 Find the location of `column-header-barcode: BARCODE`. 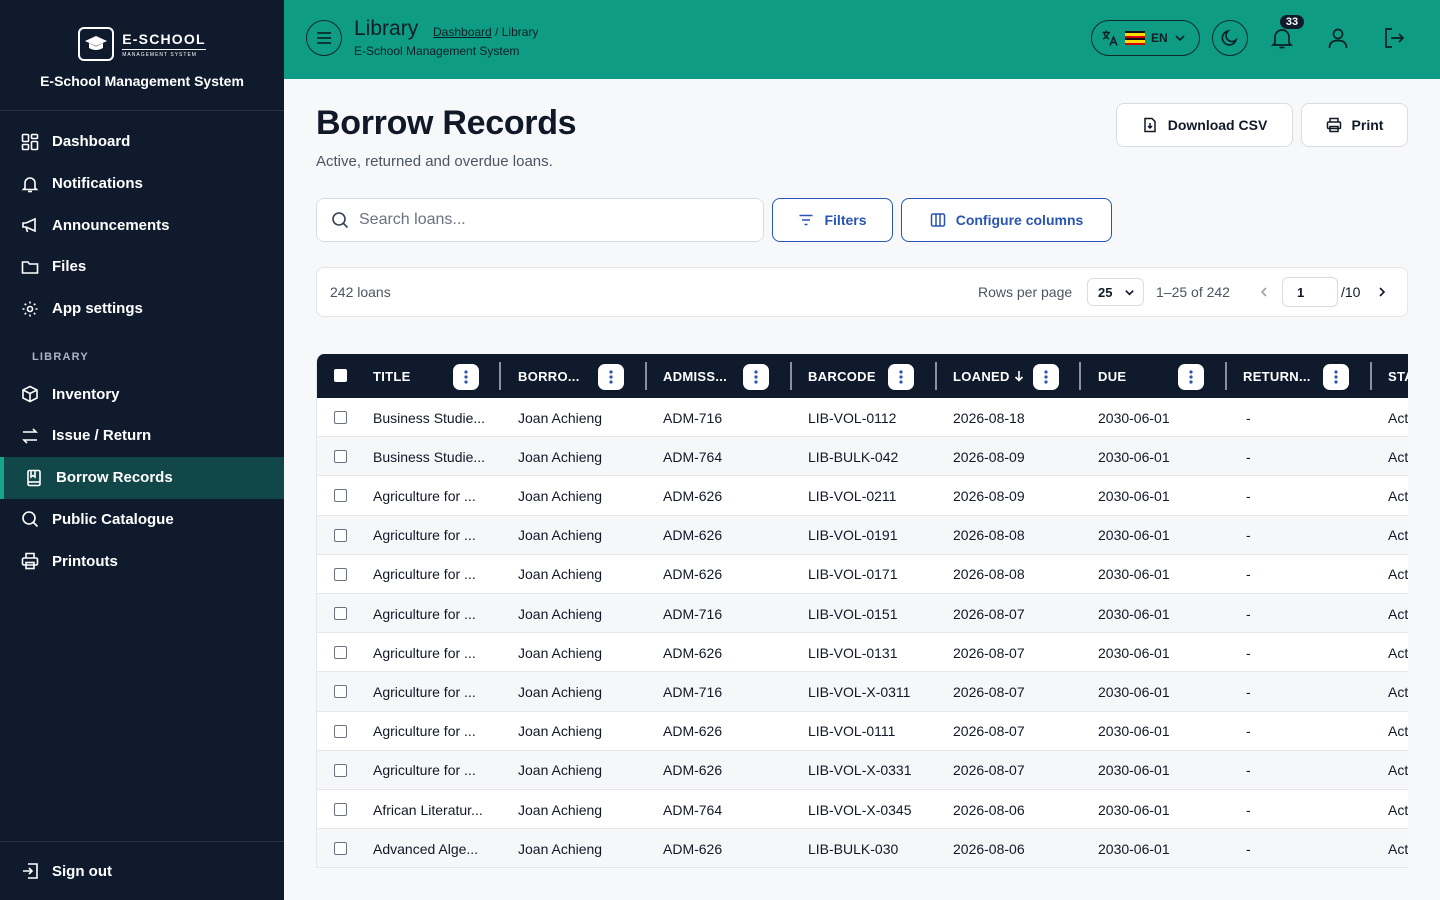

column-header-barcode: BARCODE is located at coordinates (842, 376).